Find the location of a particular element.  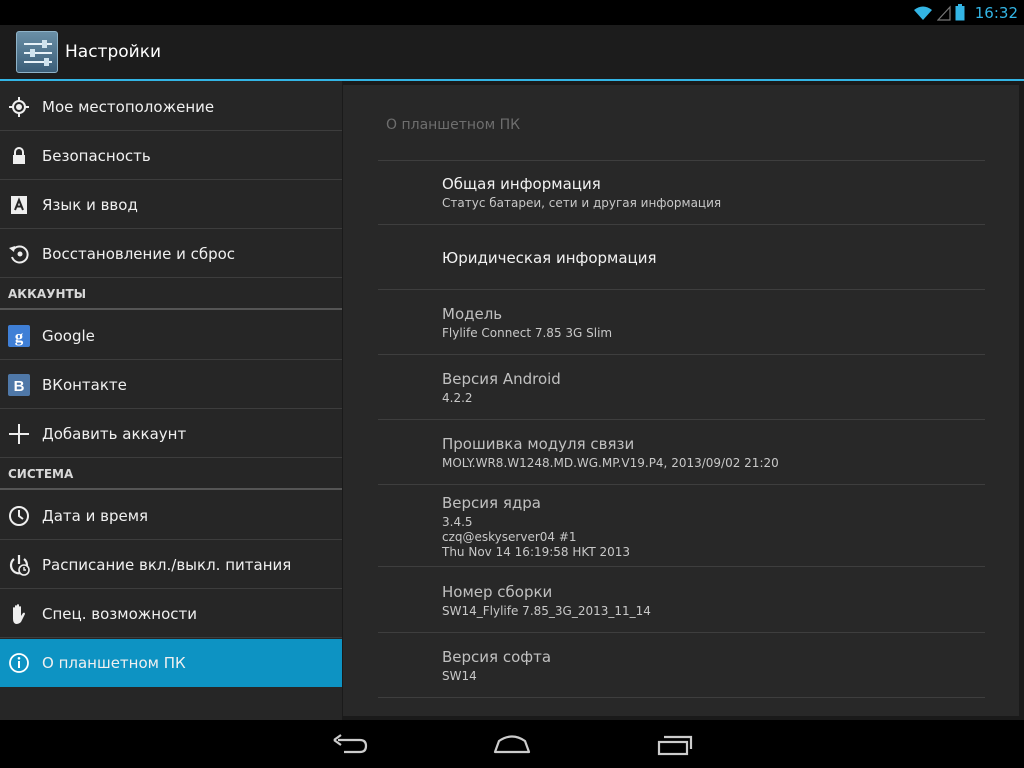

sidebar-item-label: О планшетном ПК is located at coordinates (114, 663).